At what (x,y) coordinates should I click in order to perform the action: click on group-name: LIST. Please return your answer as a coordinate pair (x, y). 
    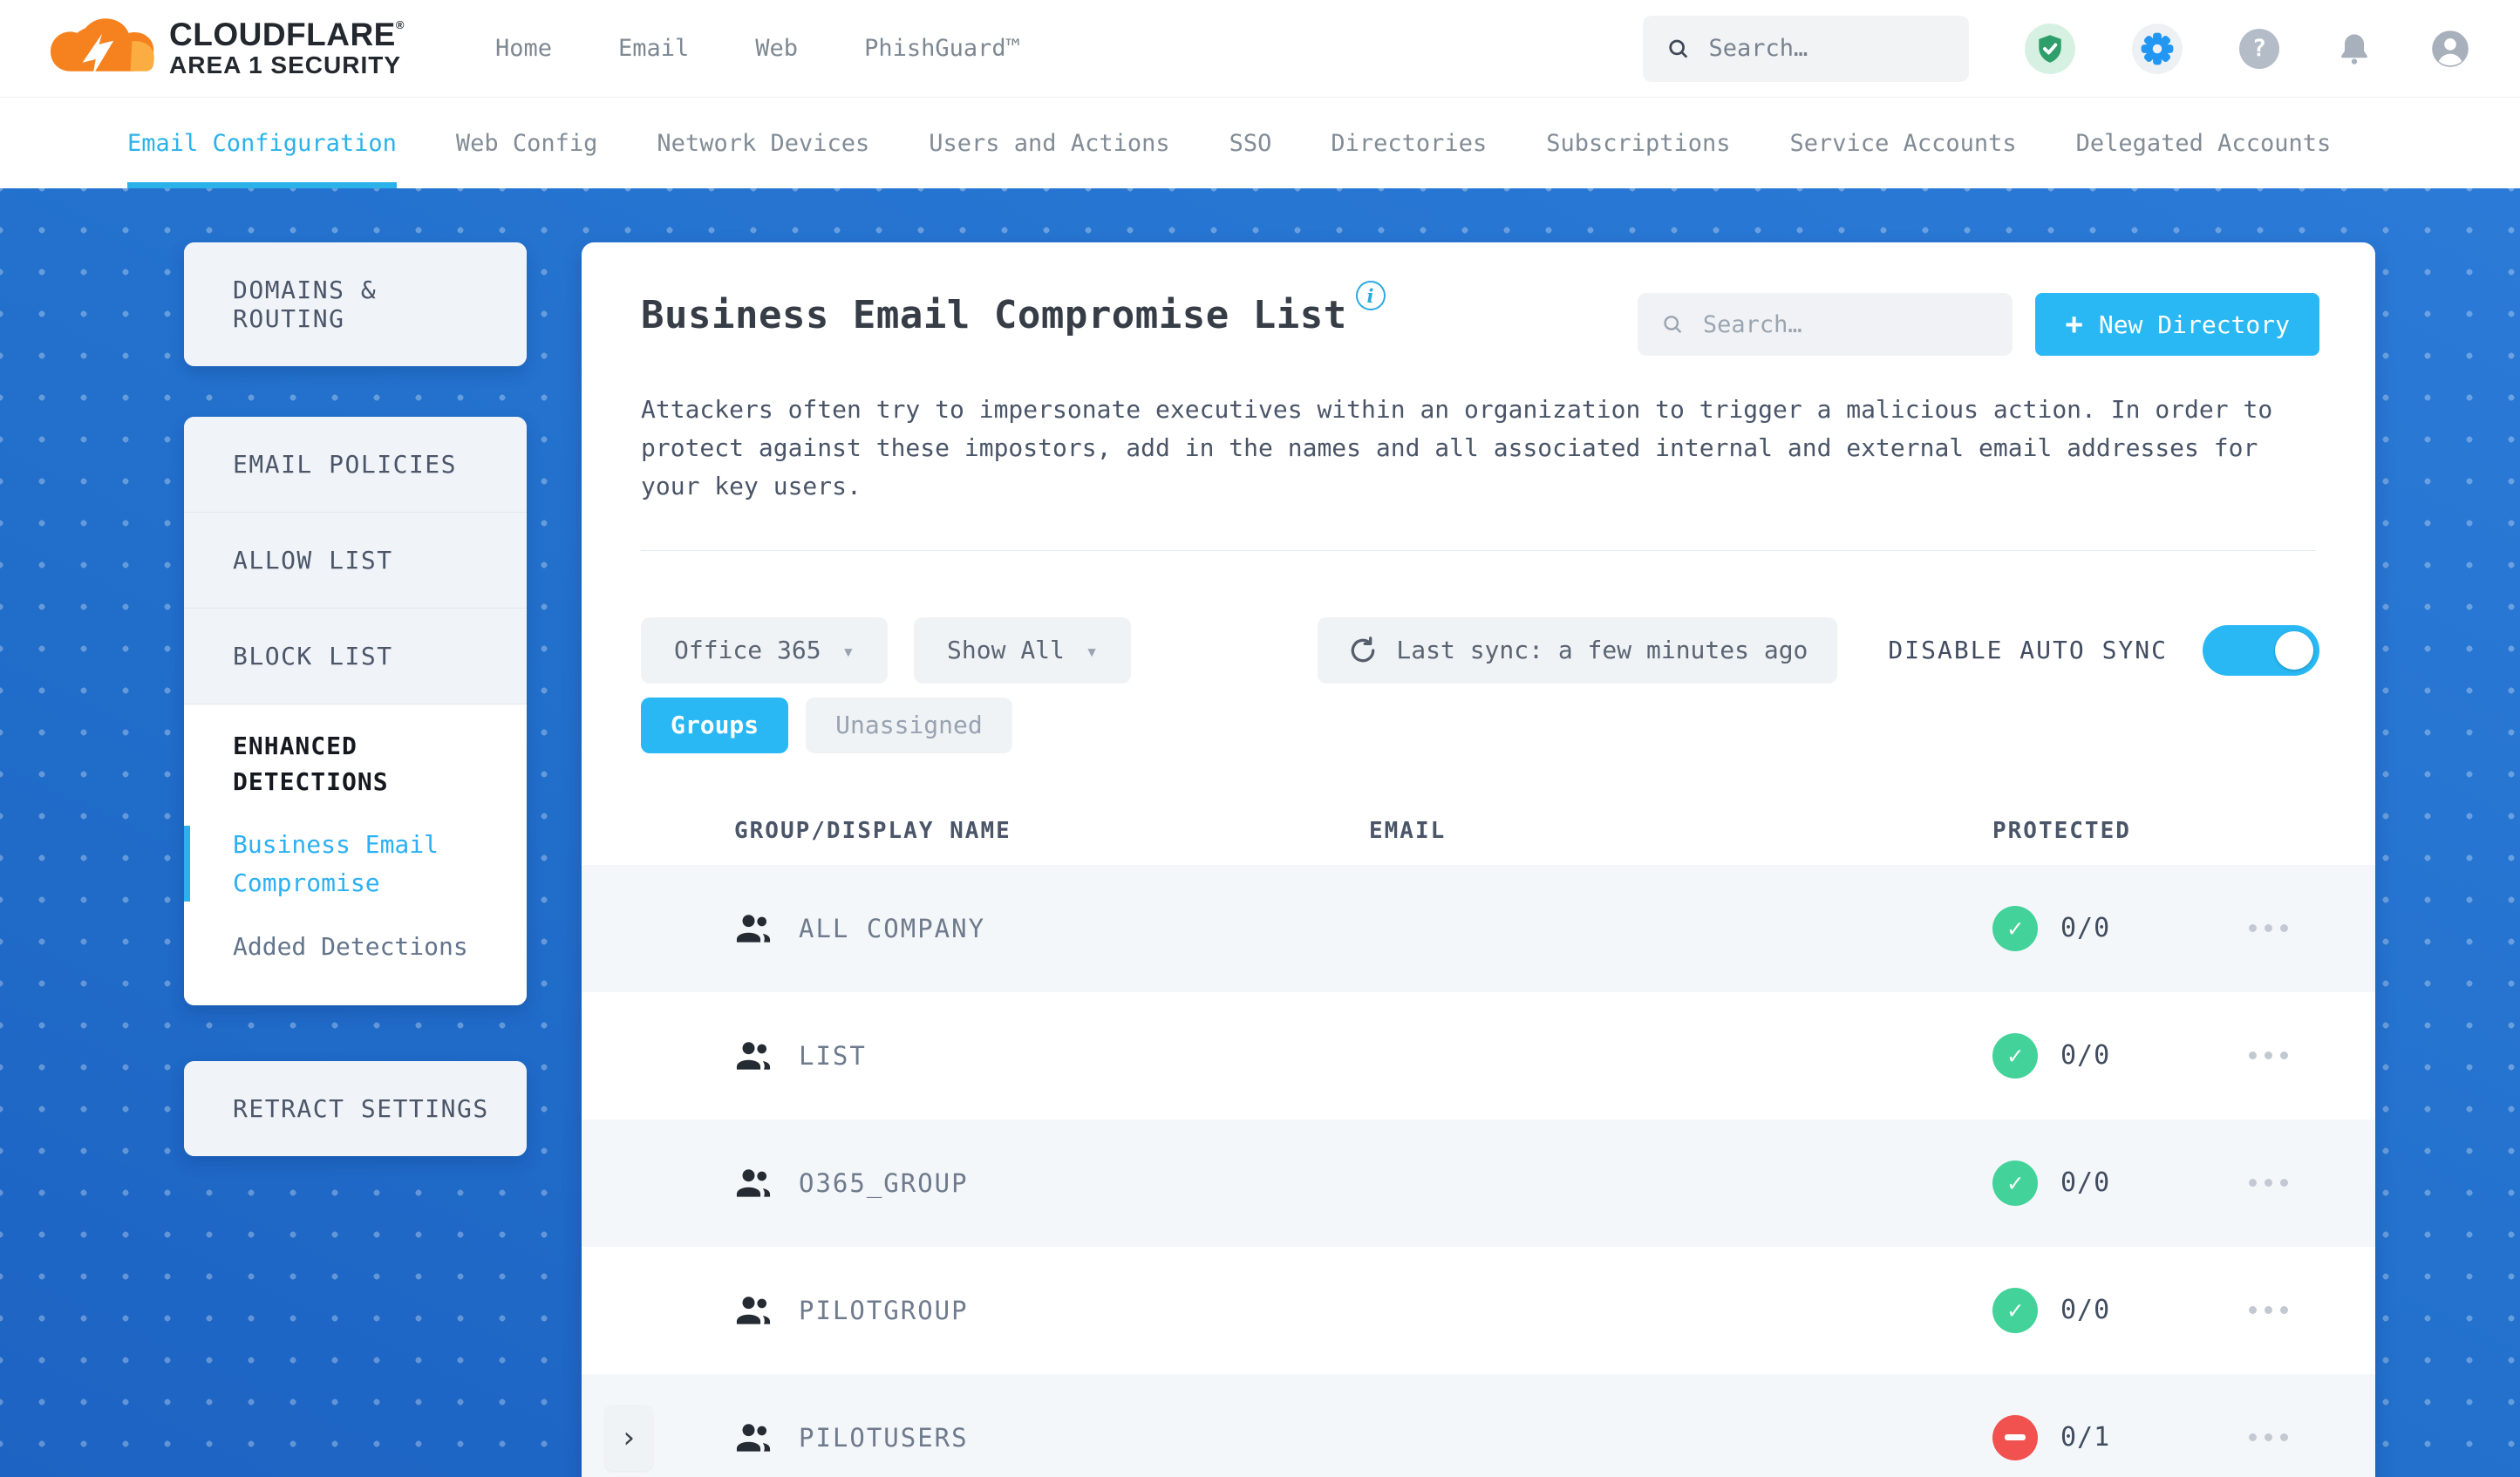
    Looking at the image, I should click on (833, 1055).